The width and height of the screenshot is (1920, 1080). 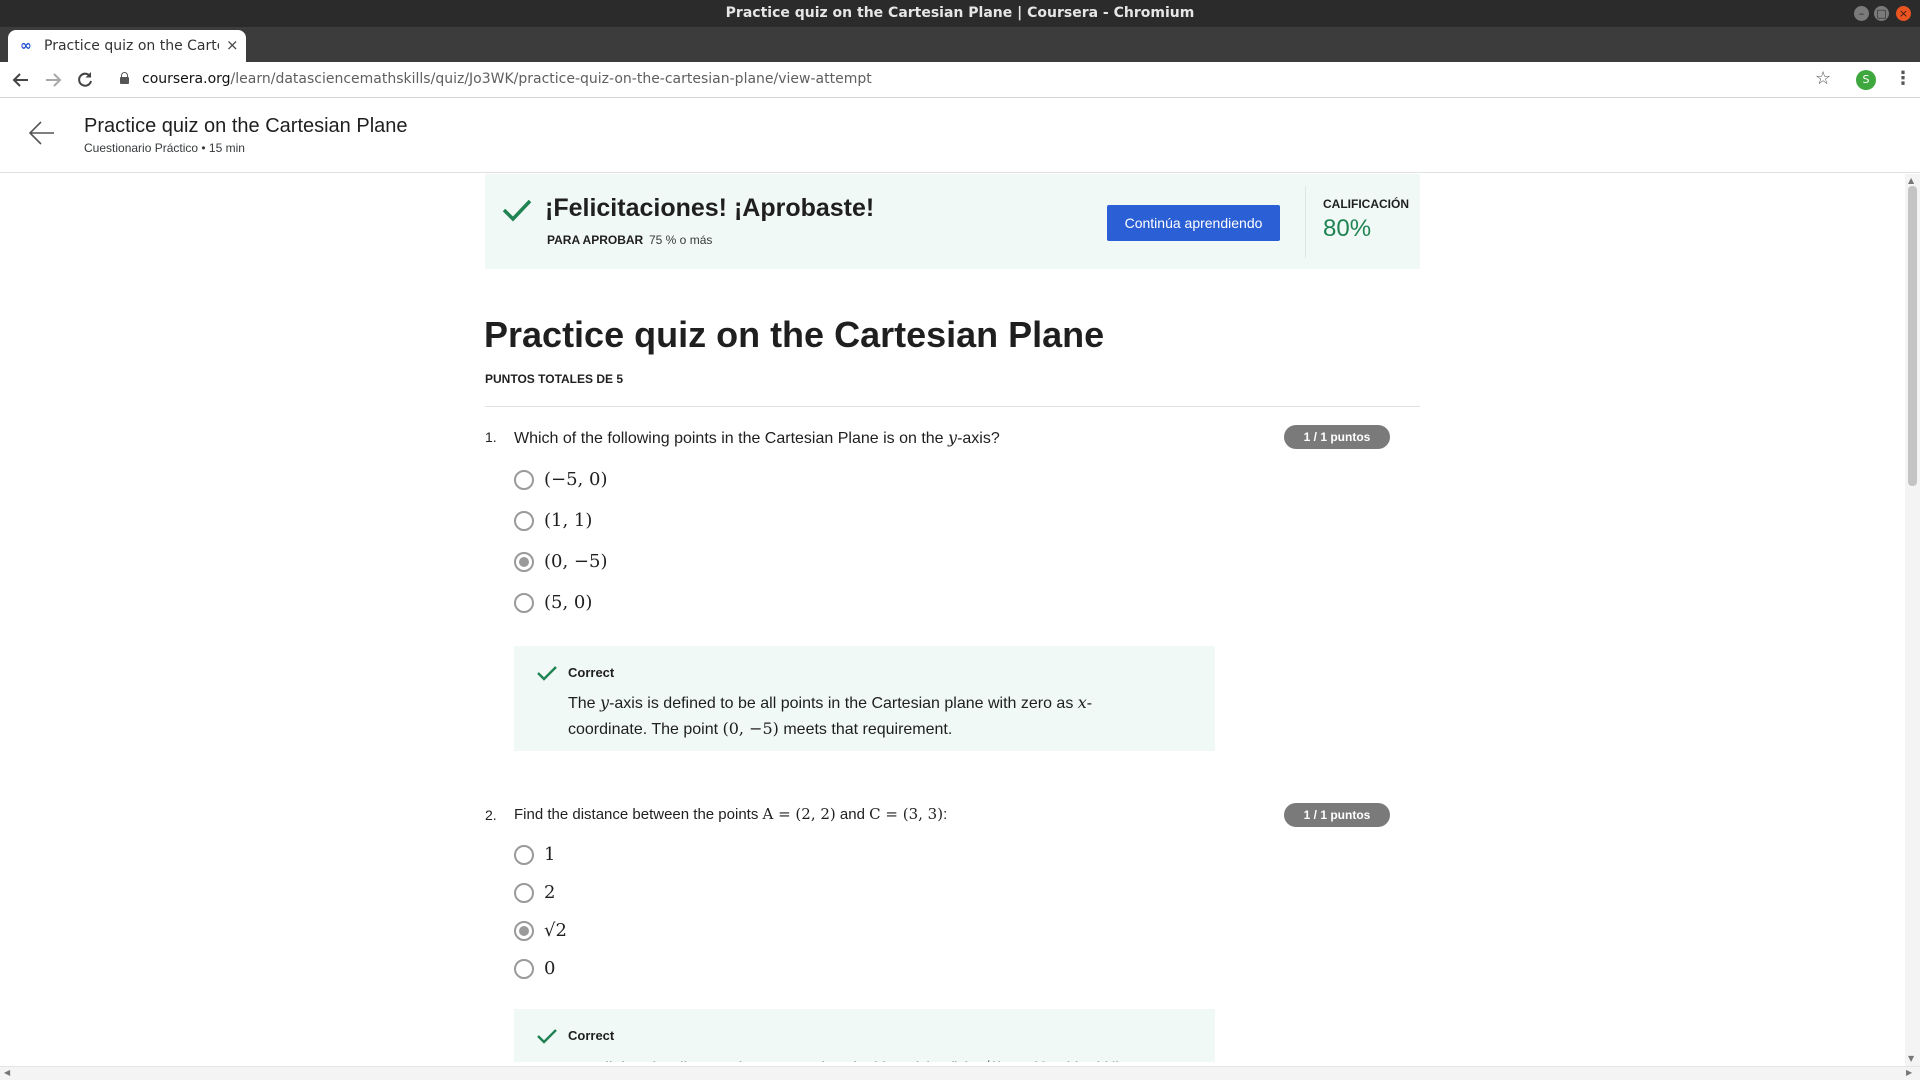 I want to click on bookmark-star-icon: ☆, so click(x=1823, y=78).